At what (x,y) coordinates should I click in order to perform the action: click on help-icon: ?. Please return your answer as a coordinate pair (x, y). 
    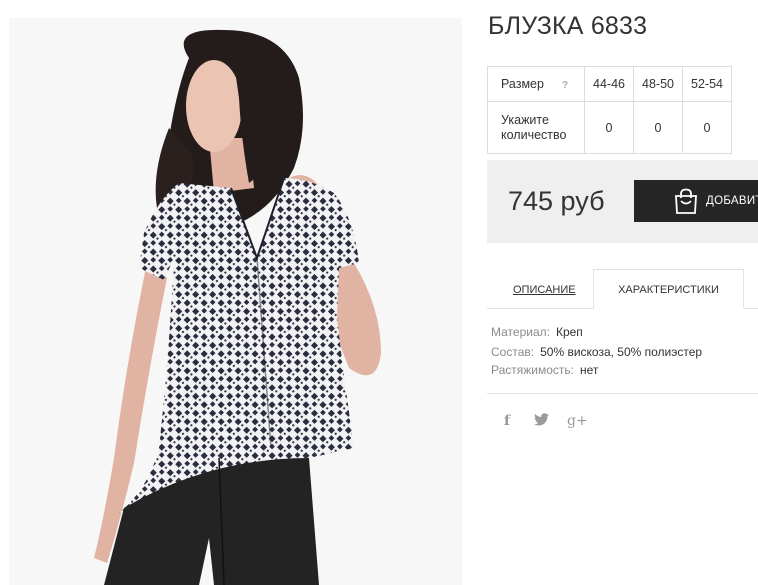
    Looking at the image, I should click on (565, 85).